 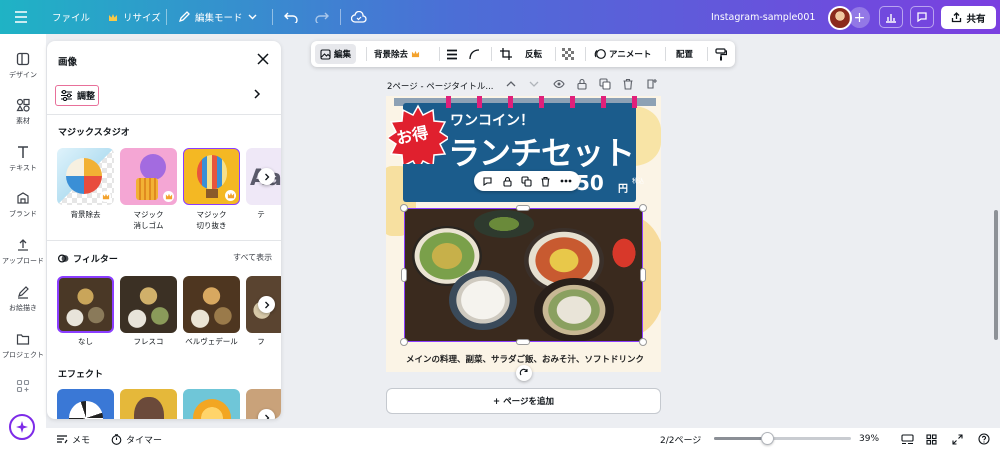 What do you see at coordinates (23, 59) in the screenshot?
I see `layout-icon` at bounding box center [23, 59].